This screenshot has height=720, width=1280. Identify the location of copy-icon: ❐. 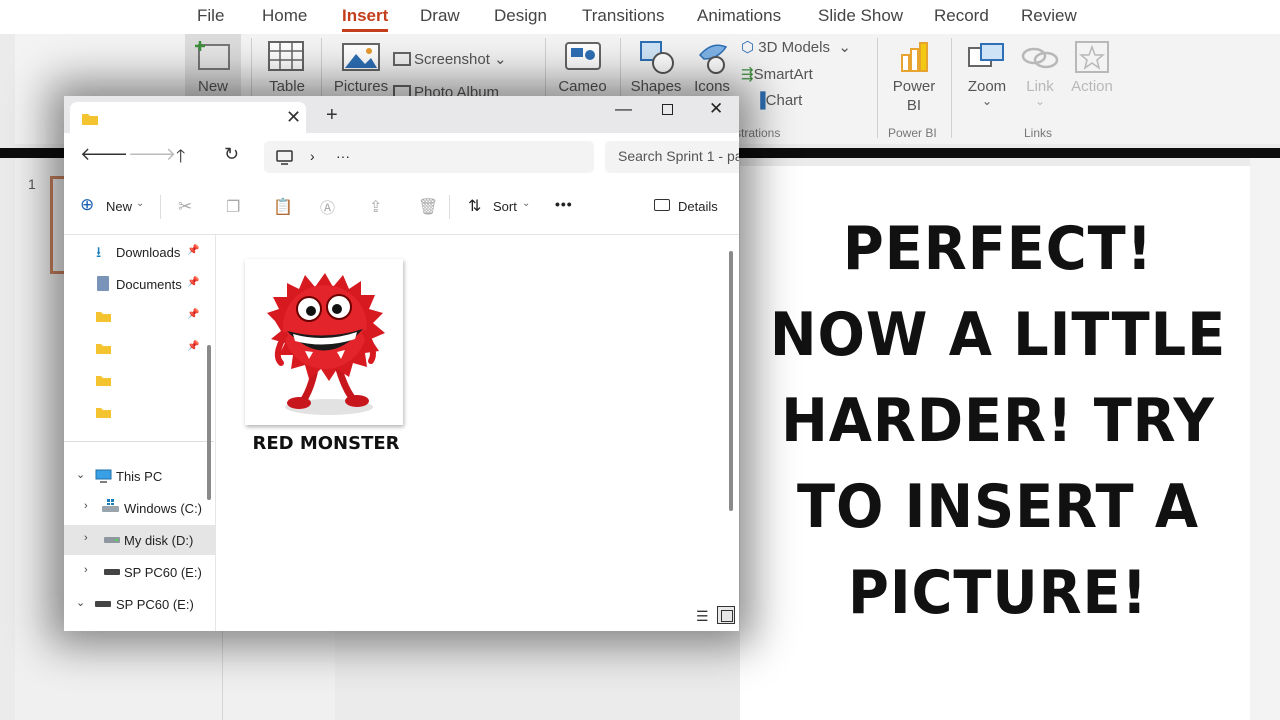
(233, 207).